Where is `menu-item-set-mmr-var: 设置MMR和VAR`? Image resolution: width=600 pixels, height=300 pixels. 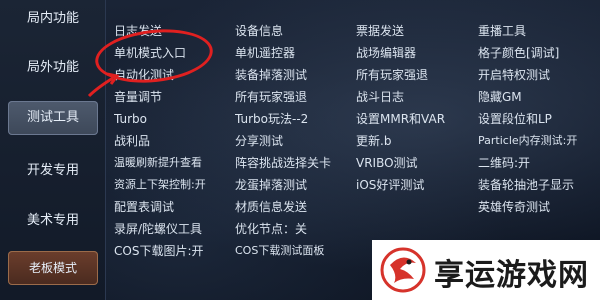 menu-item-set-mmr-var: 设置MMR和VAR is located at coordinates (417, 119).